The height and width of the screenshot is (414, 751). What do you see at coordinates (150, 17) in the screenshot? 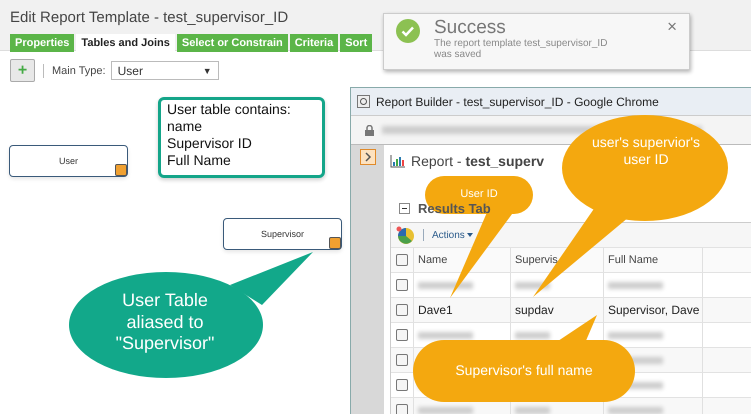
I see `page-title: Edit Report Template - test_supervisor_ID` at bounding box center [150, 17].